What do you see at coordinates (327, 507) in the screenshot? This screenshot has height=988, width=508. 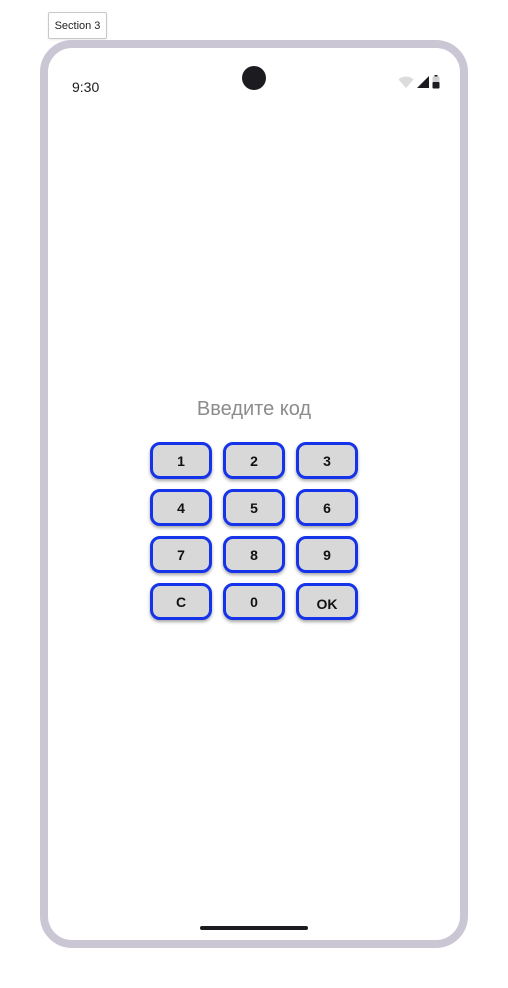 I see `key-6-button: 6` at bounding box center [327, 507].